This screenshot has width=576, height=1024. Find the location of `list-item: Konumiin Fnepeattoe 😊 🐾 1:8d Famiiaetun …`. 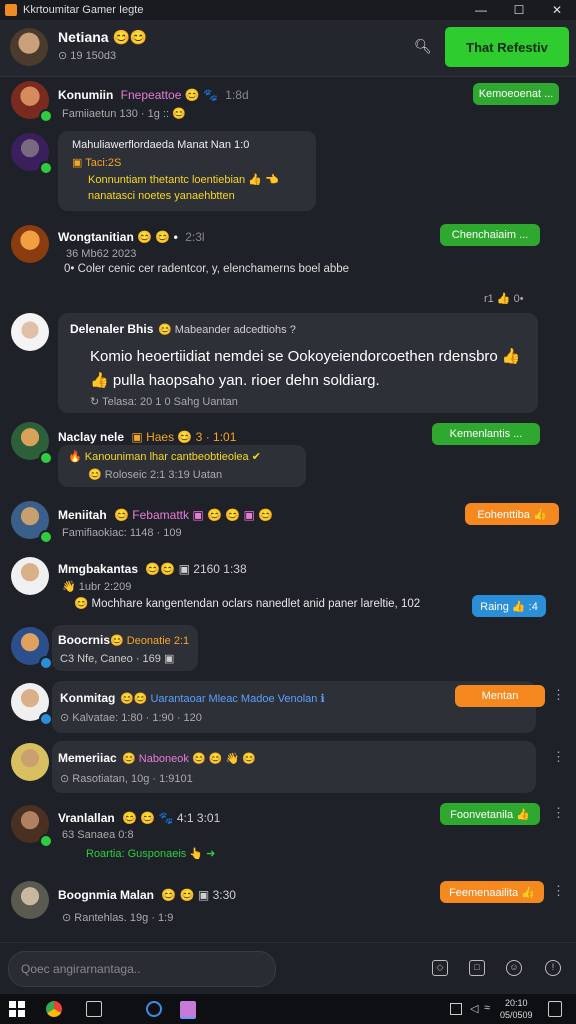

list-item: Konumiin Fnepeattoe 😊 🐾 1:8d Famiiaetun … is located at coordinates (288, 103).